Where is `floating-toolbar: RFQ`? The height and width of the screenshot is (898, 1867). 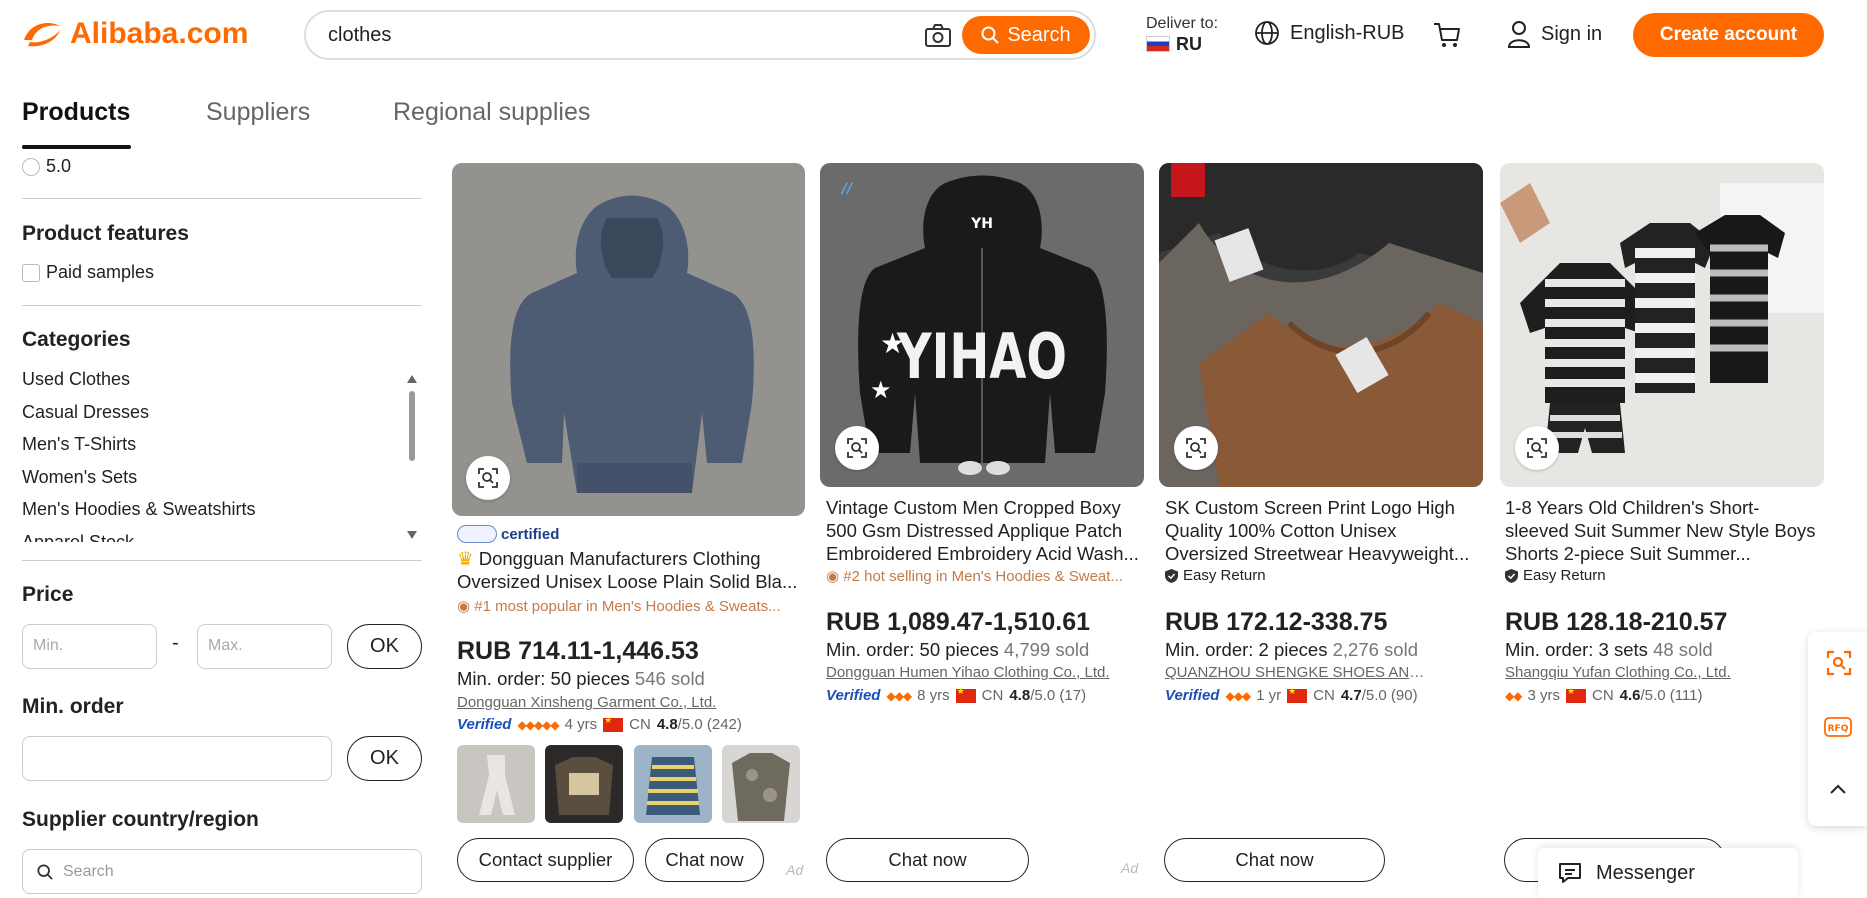 floating-toolbar: RFQ is located at coordinates (1837, 729).